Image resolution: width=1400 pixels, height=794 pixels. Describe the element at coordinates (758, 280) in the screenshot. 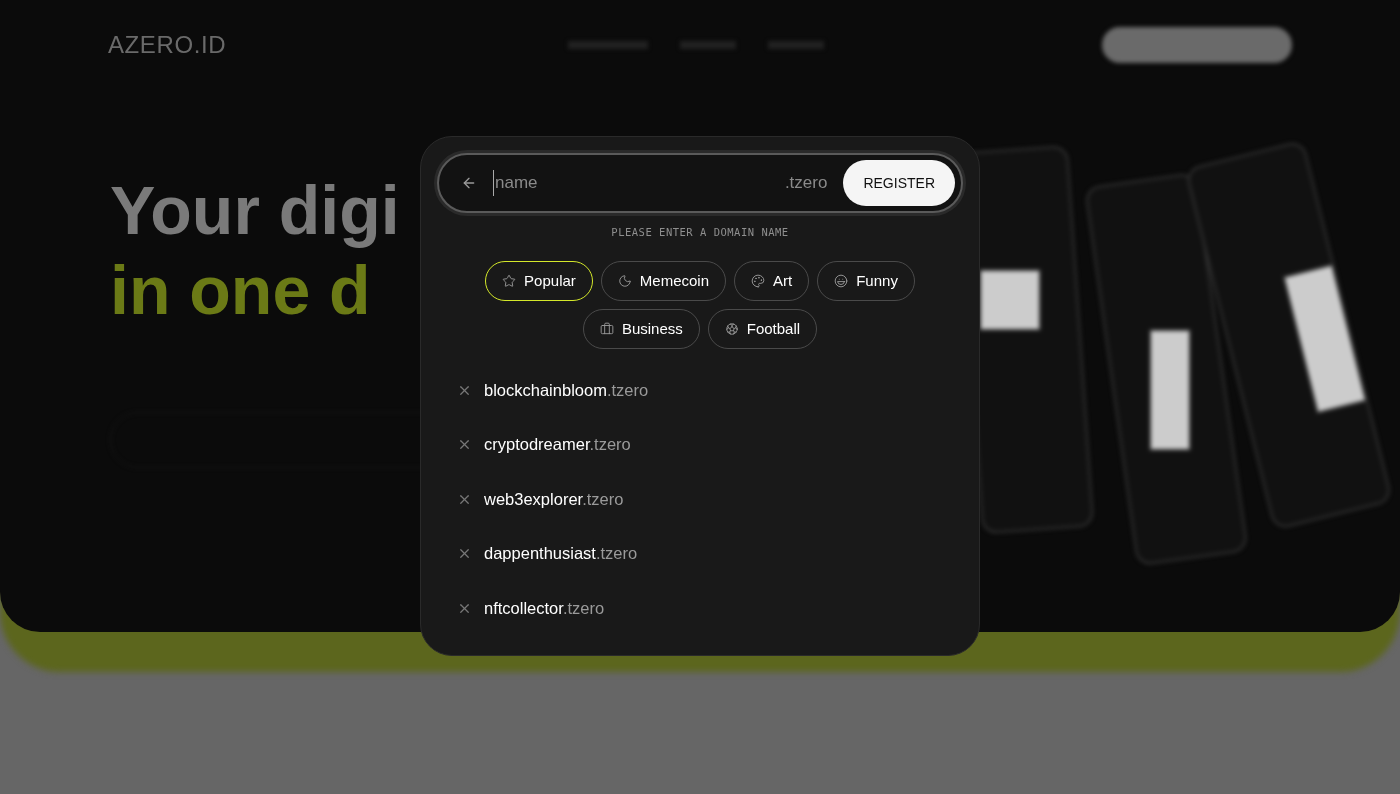

I see `palette-icon` at that location.